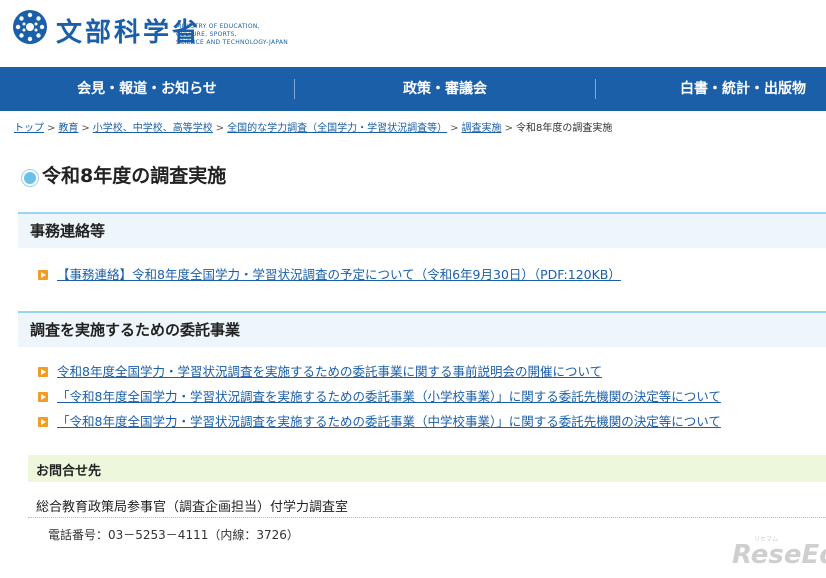 The height and width of the screenshot is (578, 826). Describe the element at coordinates (147, 89) in the screenshot. I see `nav-item-press: 会見・報道・お知らせ` at that location.